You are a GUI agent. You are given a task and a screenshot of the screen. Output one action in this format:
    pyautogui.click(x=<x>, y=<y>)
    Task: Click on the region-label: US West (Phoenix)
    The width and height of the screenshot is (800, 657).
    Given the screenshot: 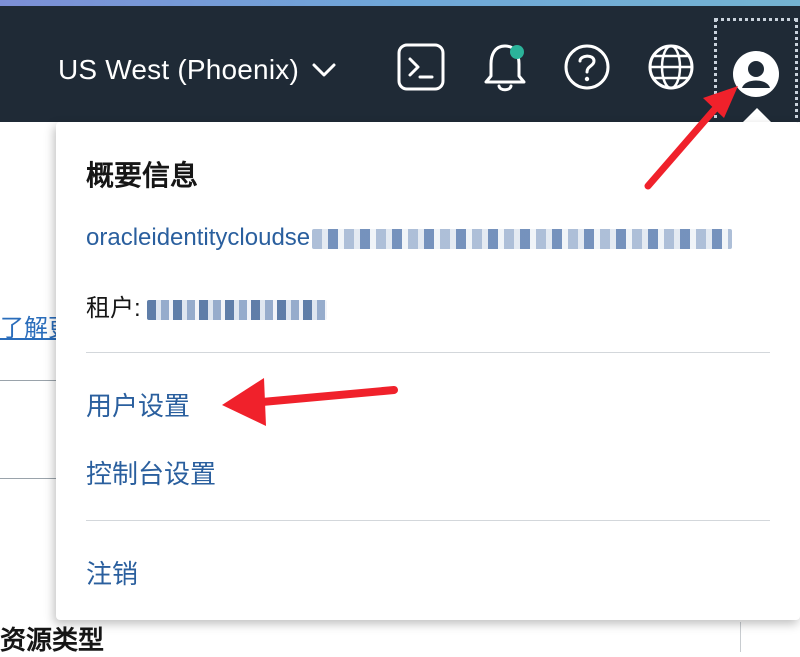 What is the action you would take?
    pyautogui.click(x=178, y=69)
    